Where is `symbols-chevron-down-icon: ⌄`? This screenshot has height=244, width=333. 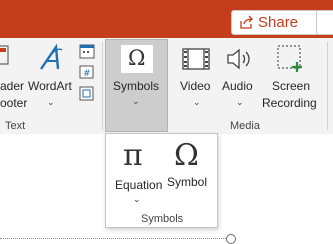
symbols-chevron-down-icon: ⌄ is located at coordinates (136, 101).